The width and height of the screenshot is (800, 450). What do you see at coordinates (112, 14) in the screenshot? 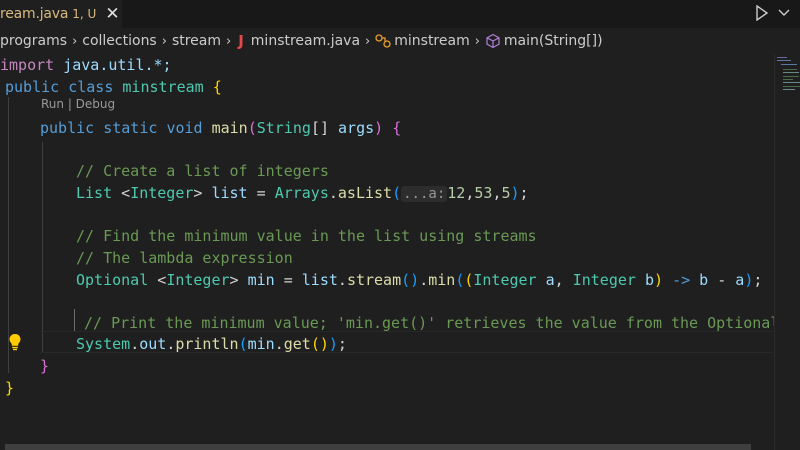
I see `close-icon: ✕` at bounding box center [112, 14].